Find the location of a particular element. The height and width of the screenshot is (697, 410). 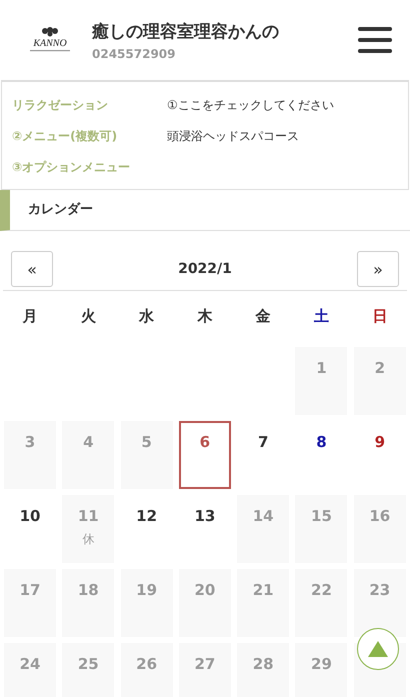

day-number: 13 is located at coordinates (205, 516).